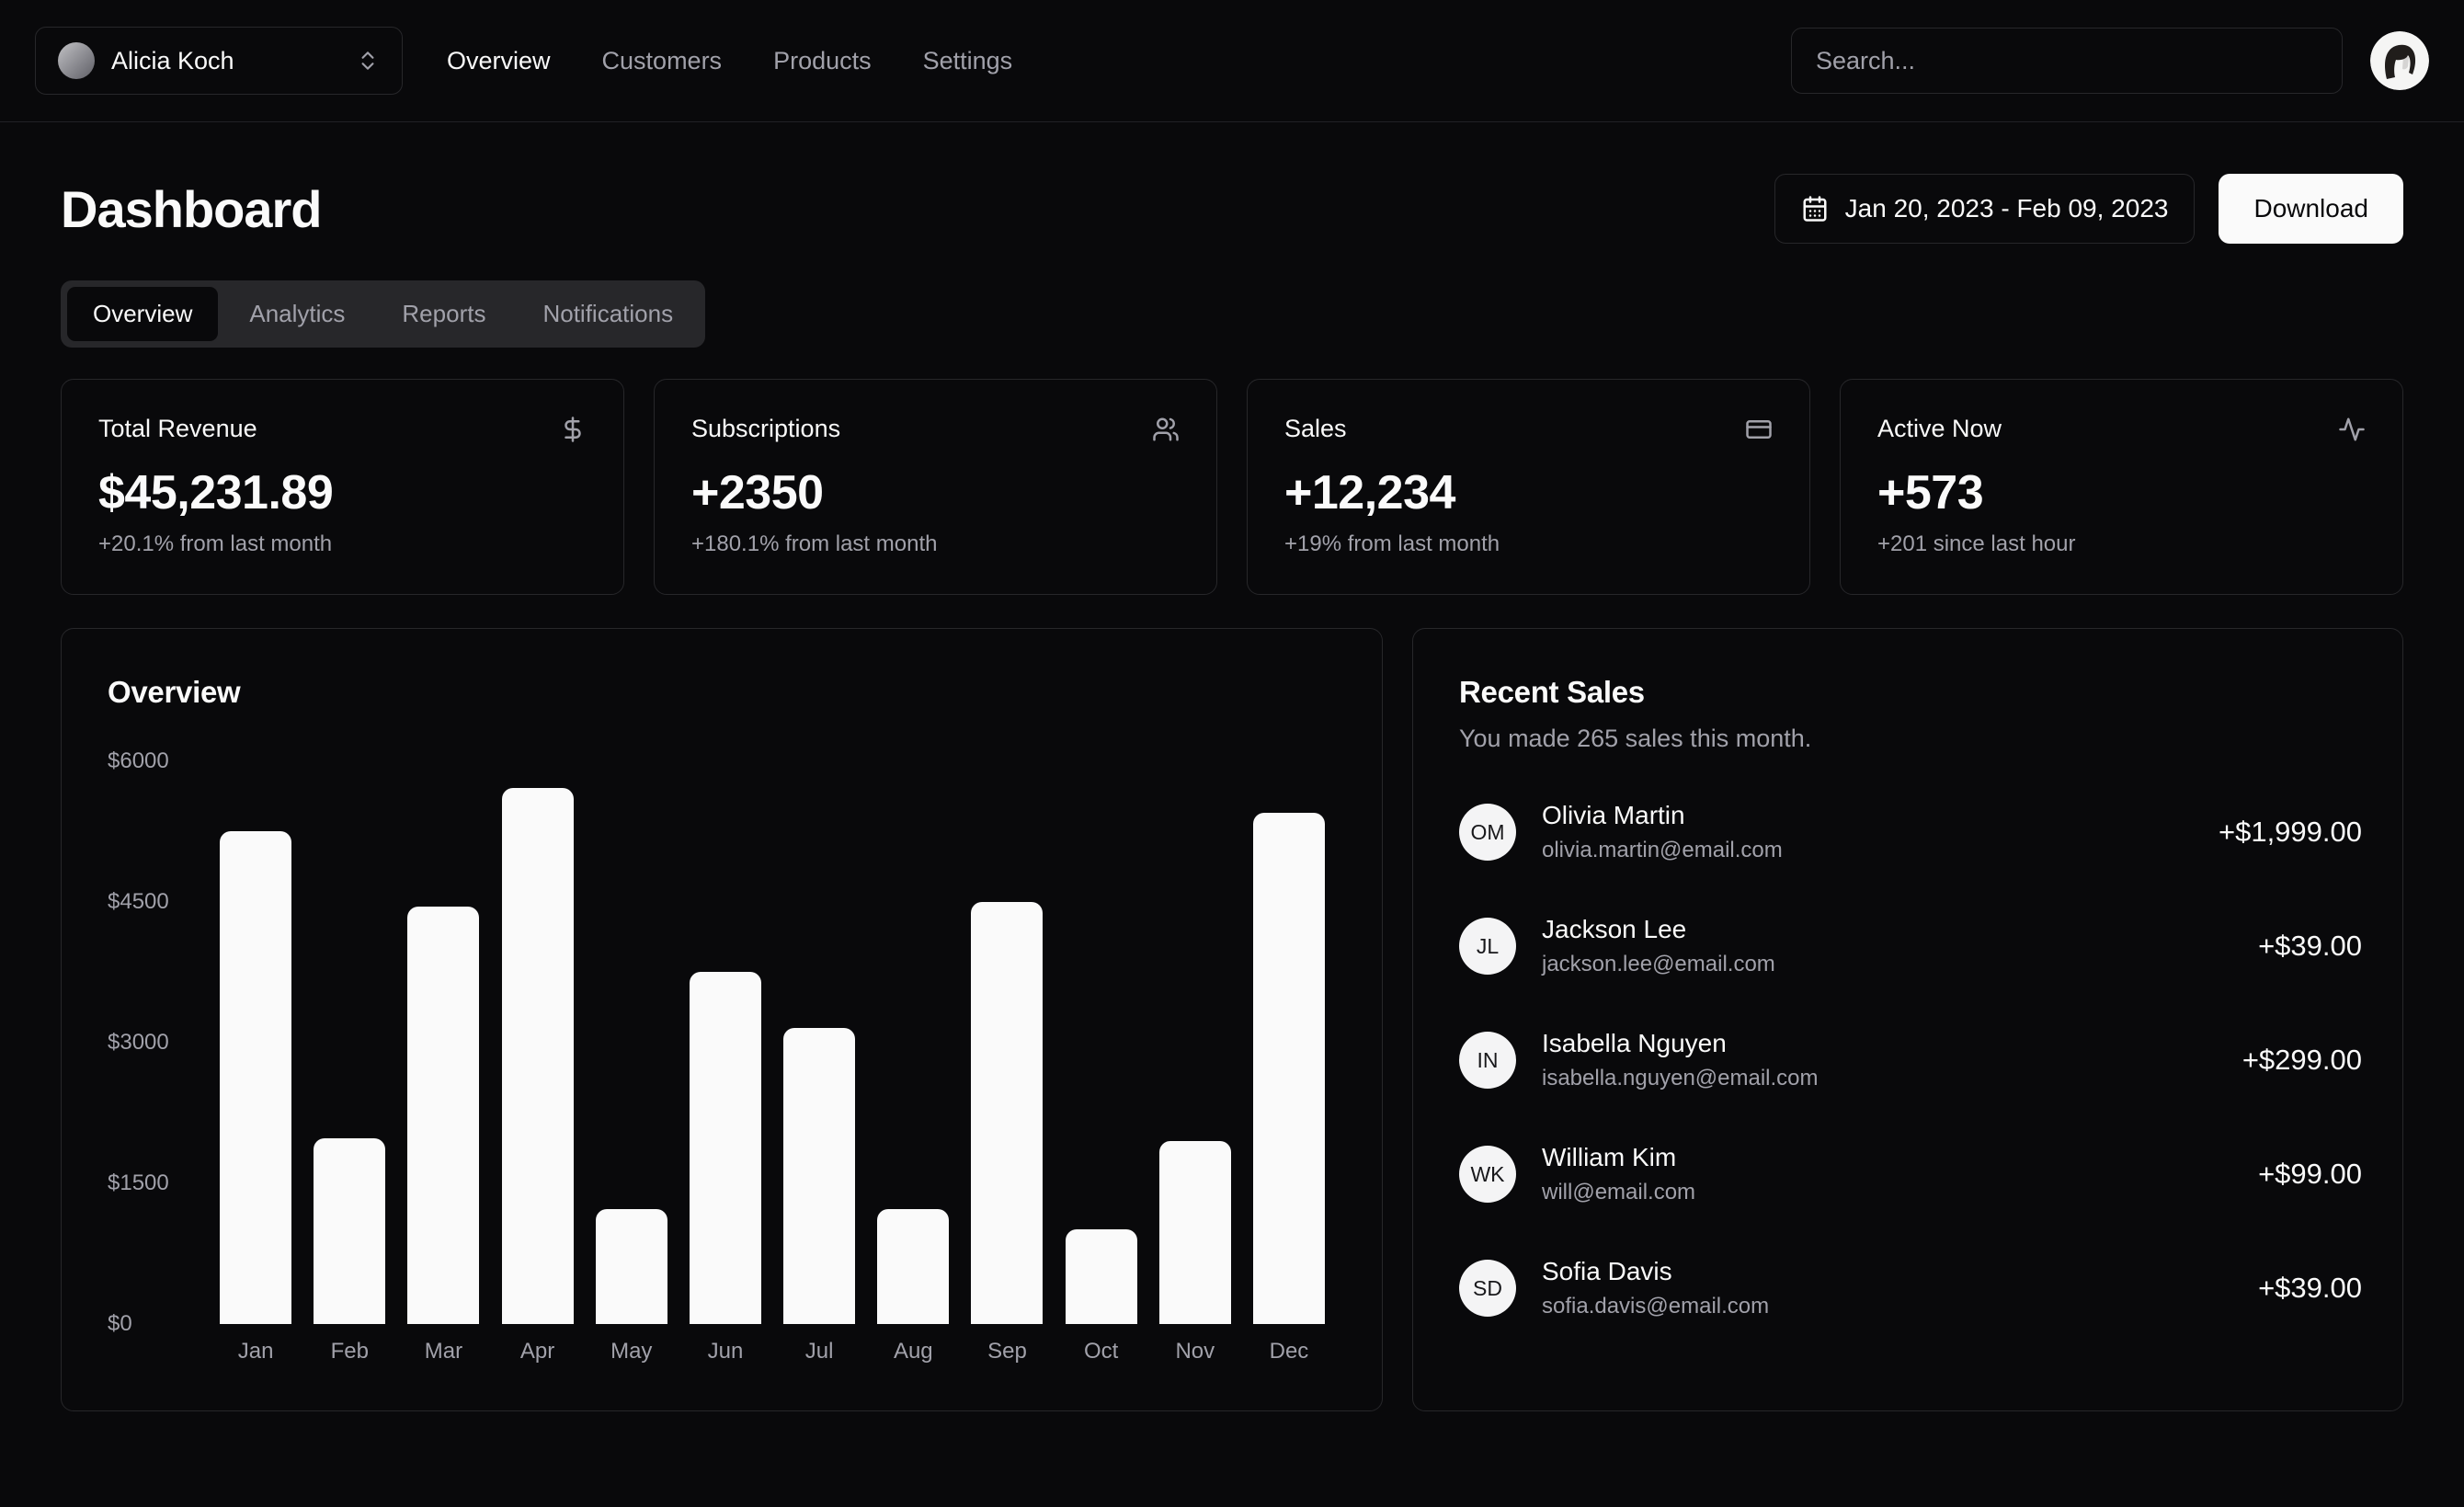 The image size is (2464, 1507). I want to click on team-switcher: Alicia Koch, so click(219, 61).